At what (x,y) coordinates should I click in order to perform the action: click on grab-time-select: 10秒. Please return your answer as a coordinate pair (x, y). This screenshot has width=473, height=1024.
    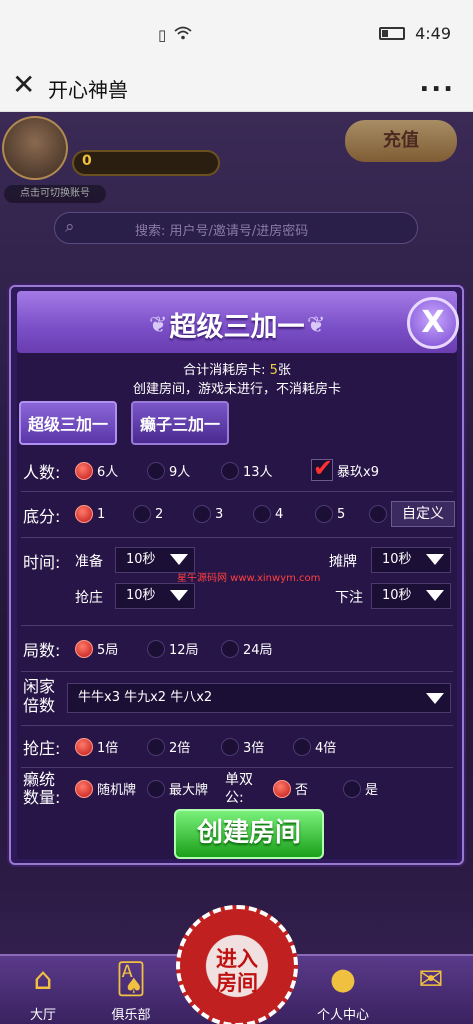
    Looking at the image, I should click on (155, 596).